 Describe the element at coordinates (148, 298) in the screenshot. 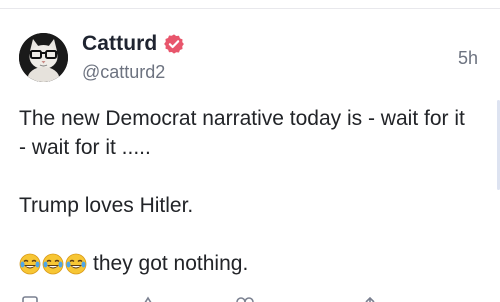

I see `repost-icon` at that location.